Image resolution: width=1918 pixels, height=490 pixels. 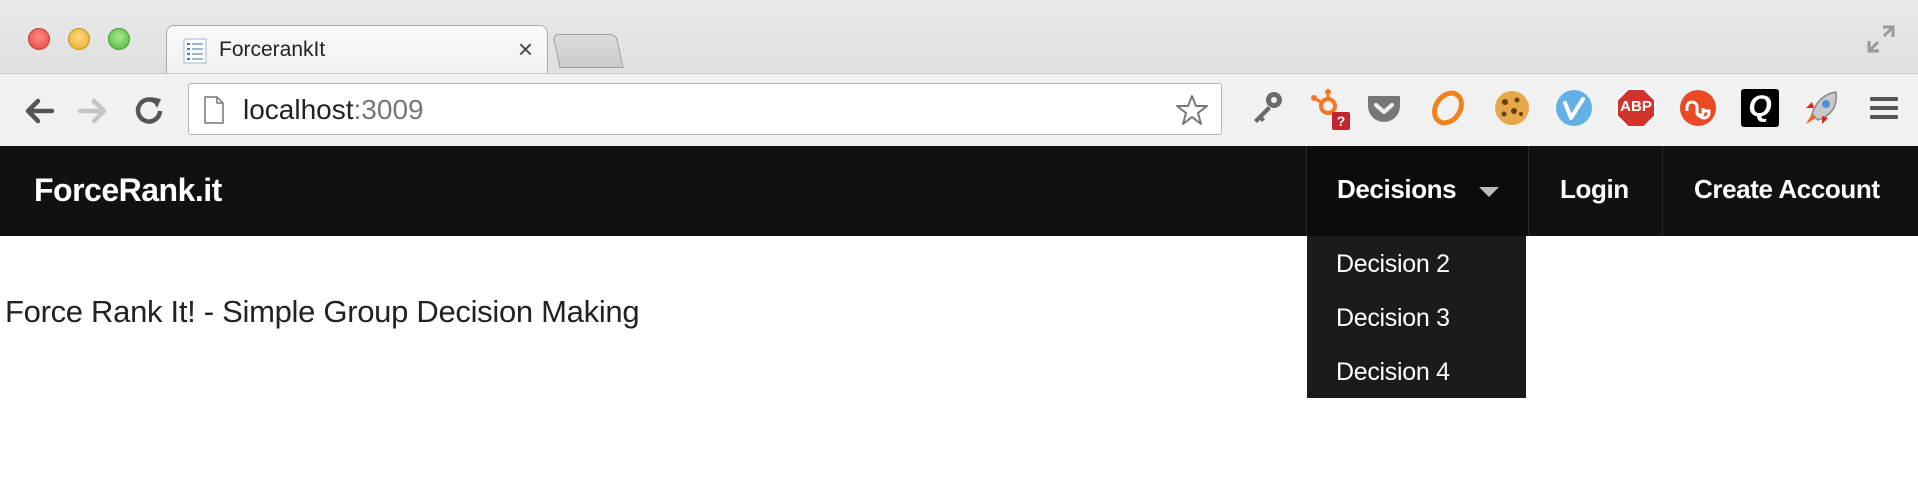 I want to click on new-tab-button, so click(x=588, y=51).